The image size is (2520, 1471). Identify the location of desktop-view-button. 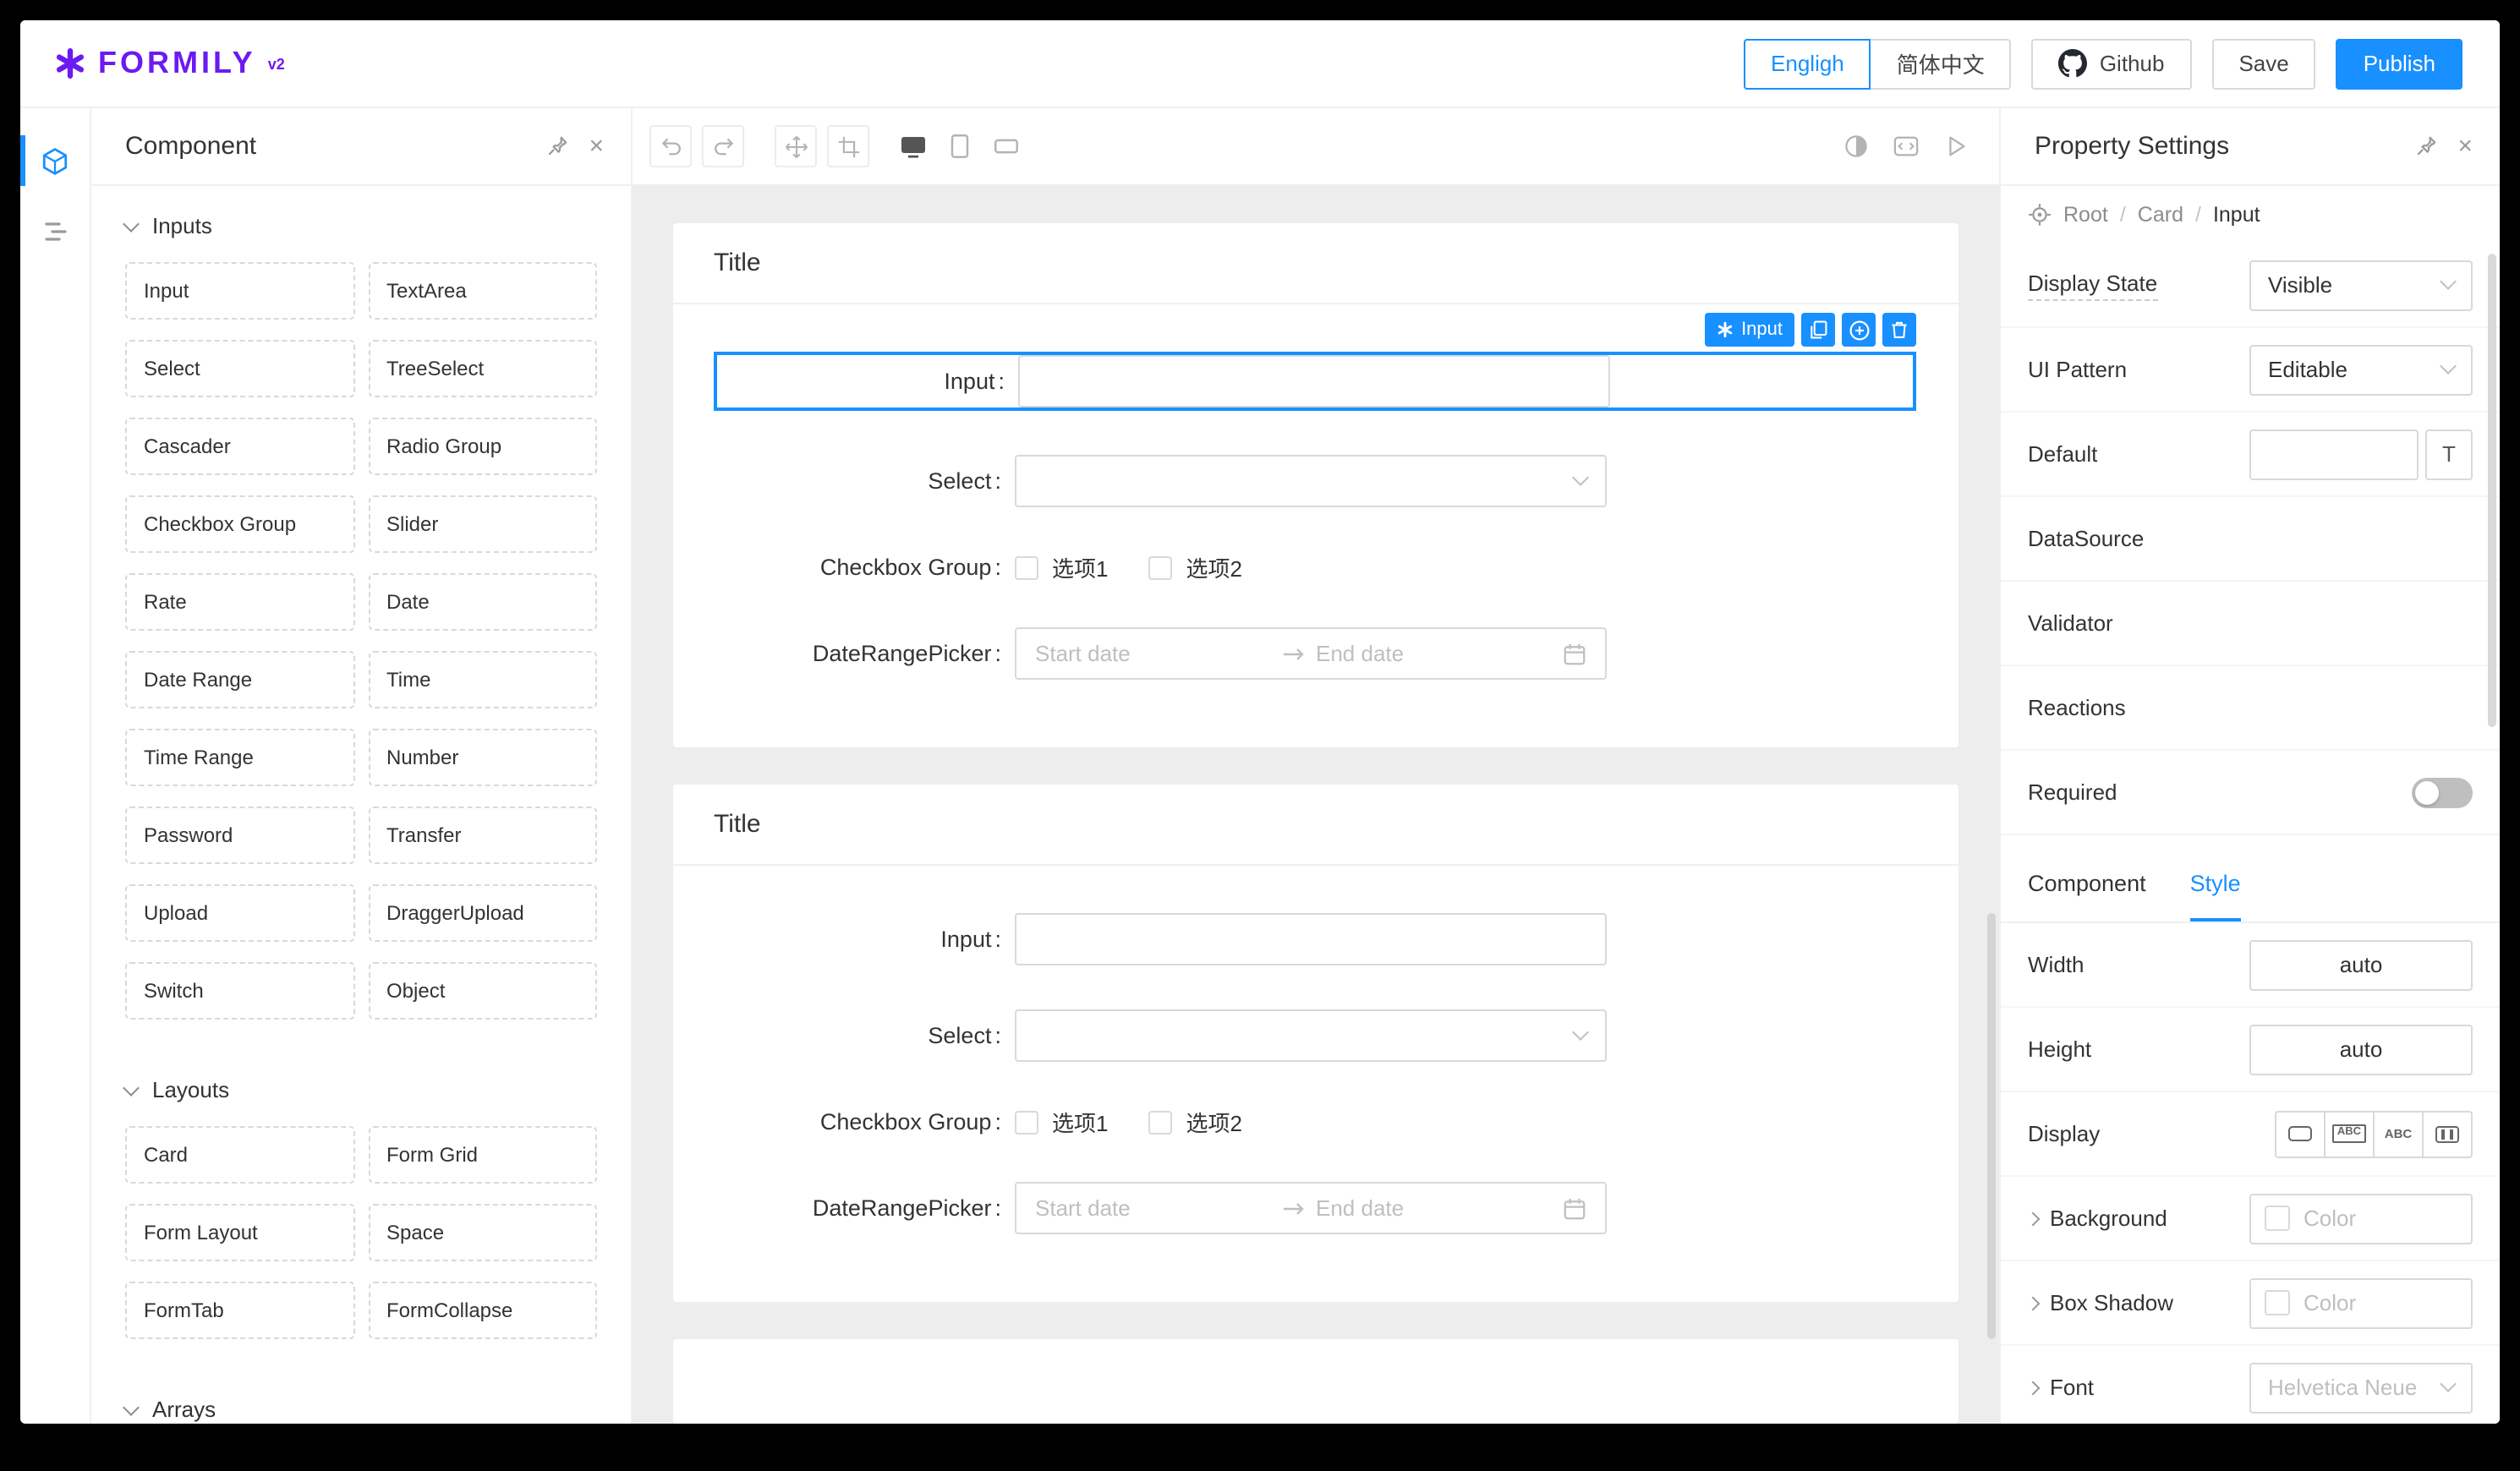
(913, 146).